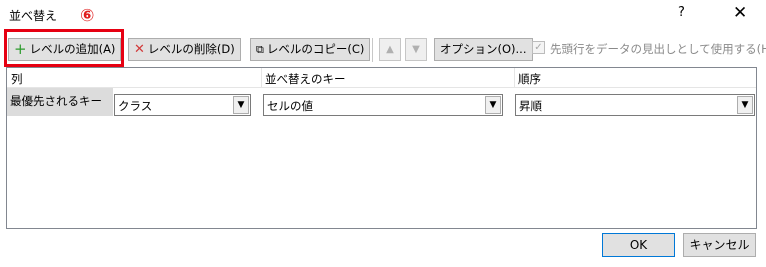 The height and width of the screenshot is (267, 766). I want to click on copy-level-label: レベルのコピー(C), so click(315, 49).